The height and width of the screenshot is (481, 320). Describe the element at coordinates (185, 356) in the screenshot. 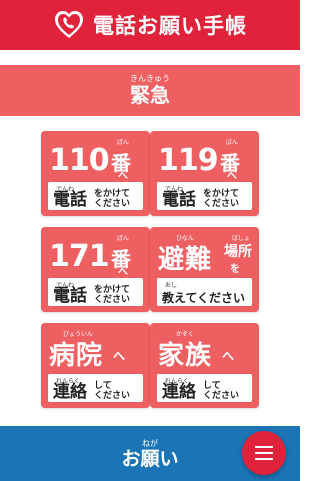

I see `card-big-text: 家族` at that location.